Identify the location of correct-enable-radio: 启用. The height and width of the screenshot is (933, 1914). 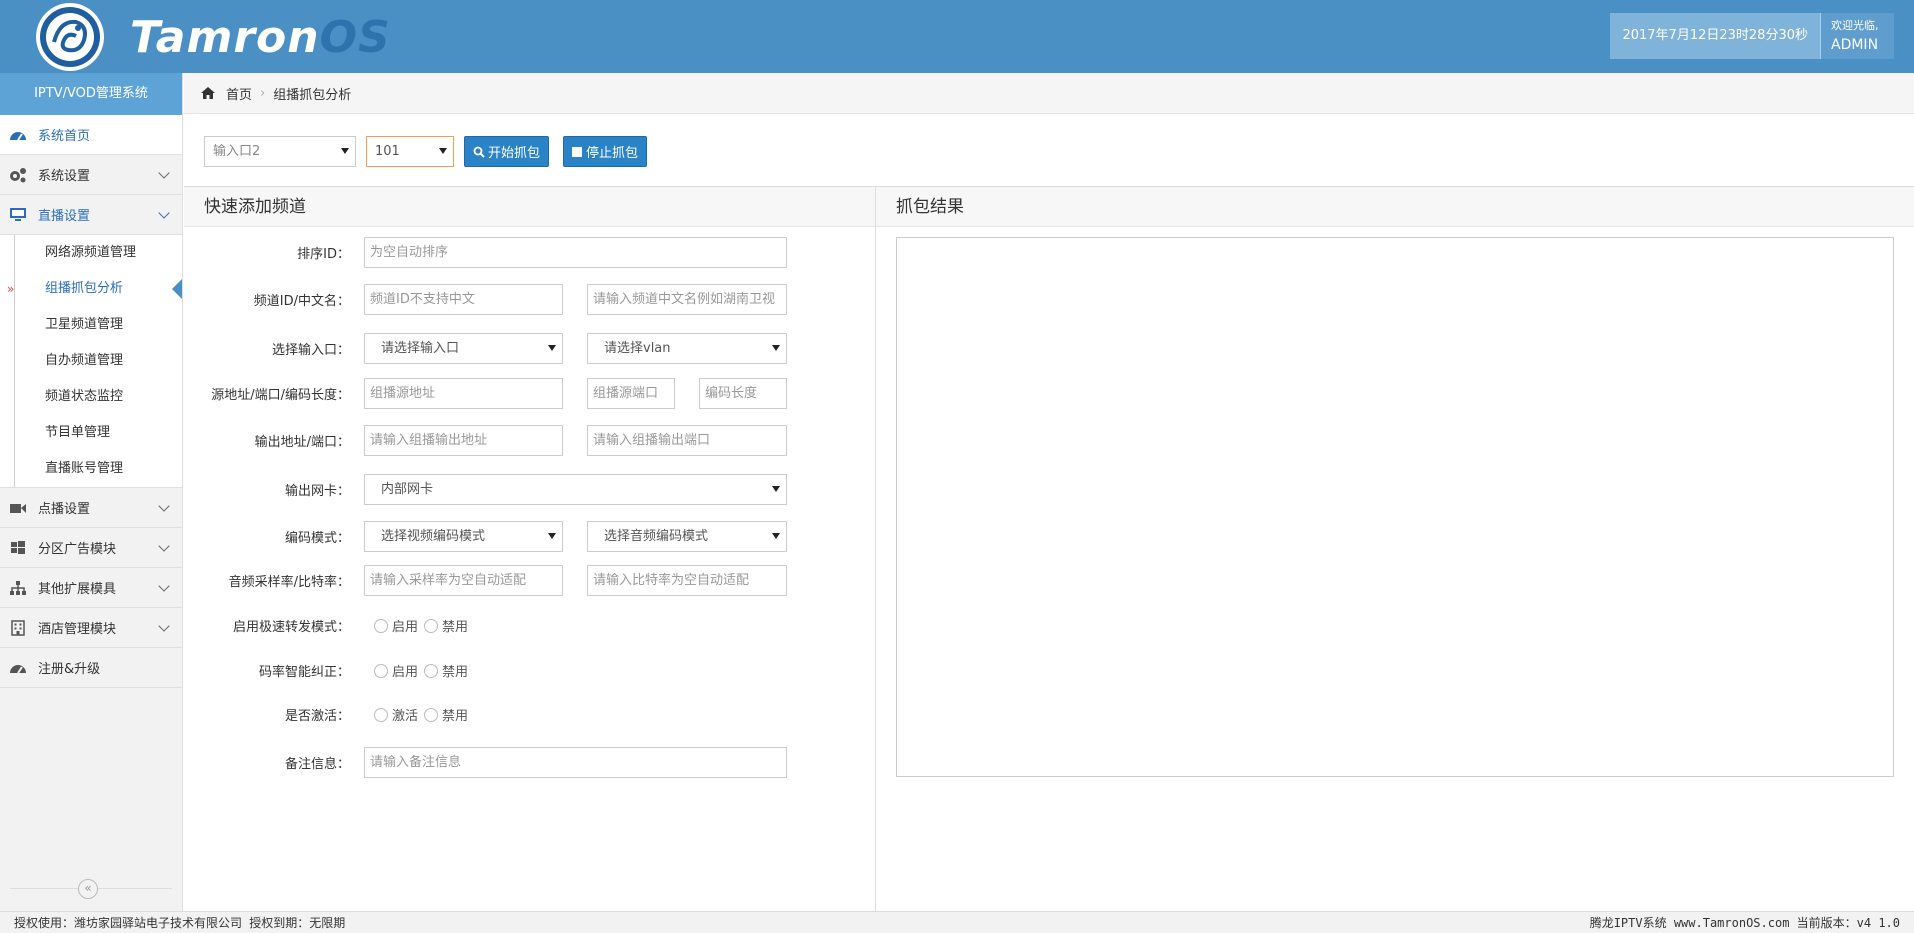
(391, 670).